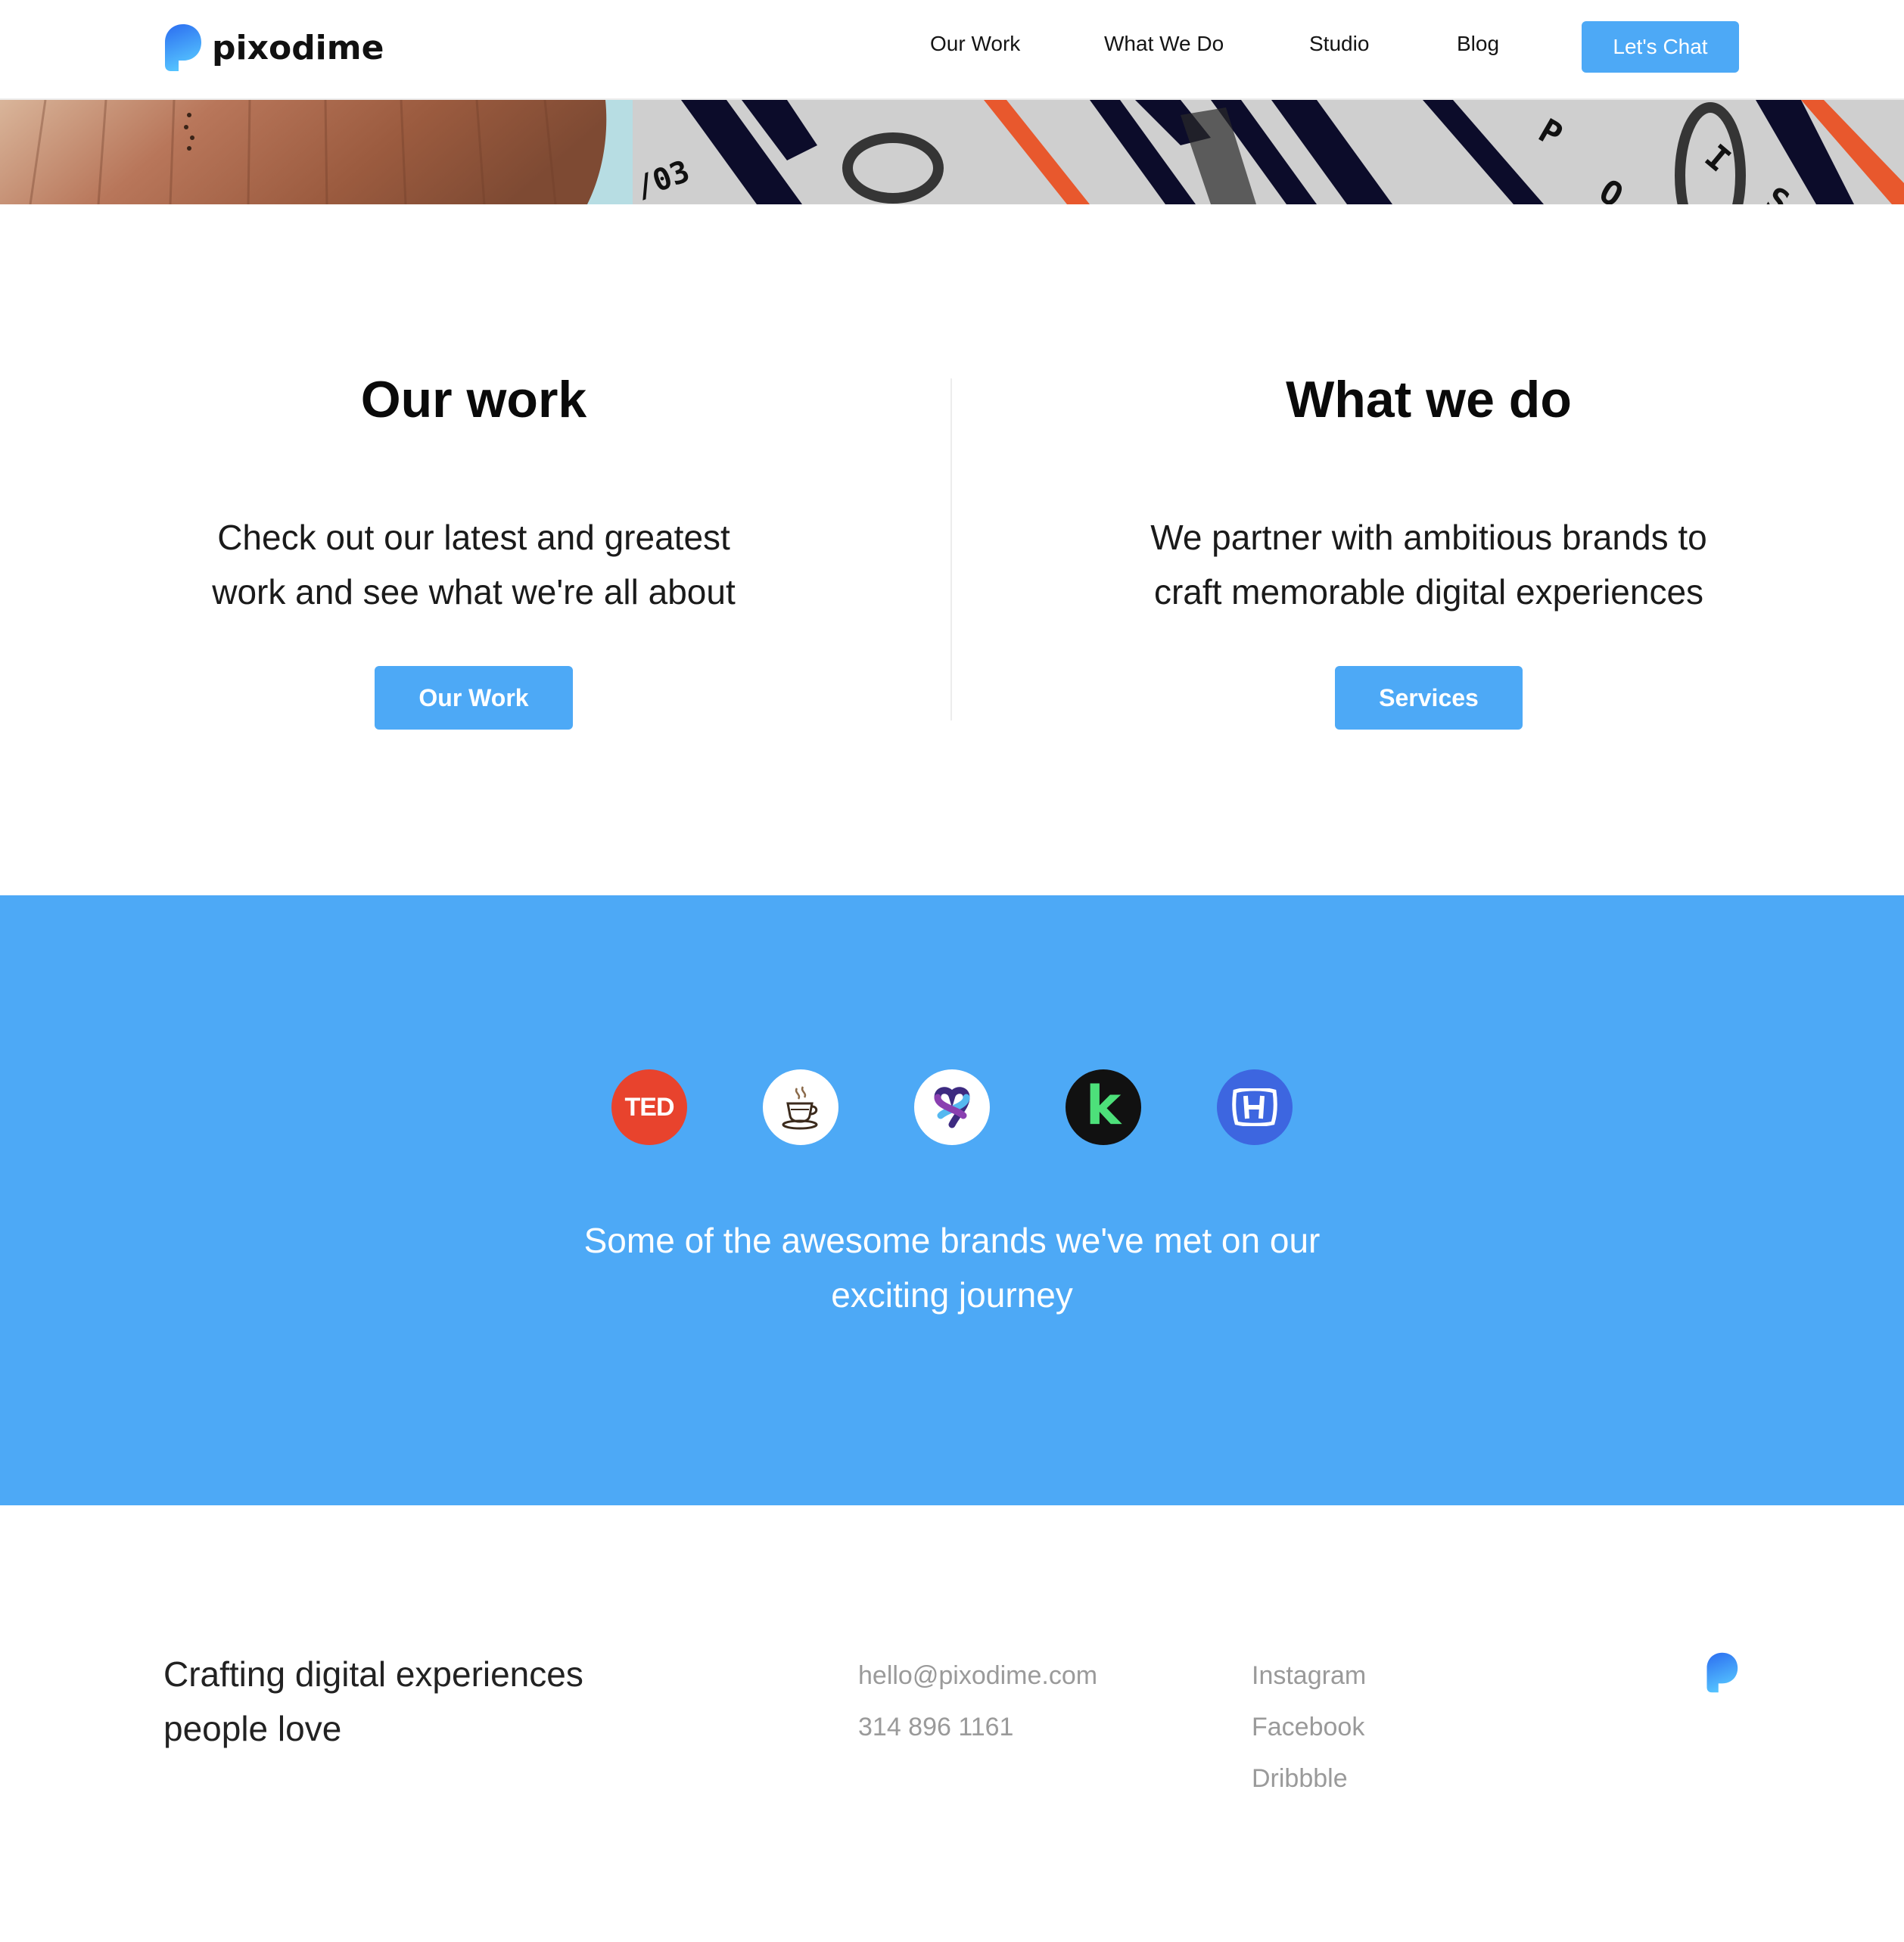 This screenshot has width=1904, height=1942. I want to click on honda-h-icon, so click(1254, 1107).